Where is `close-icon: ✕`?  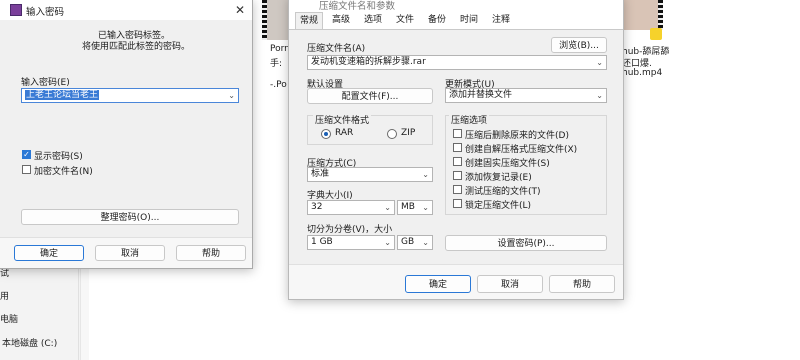
close-icon: ✕ is located at coordinates (240, 10).